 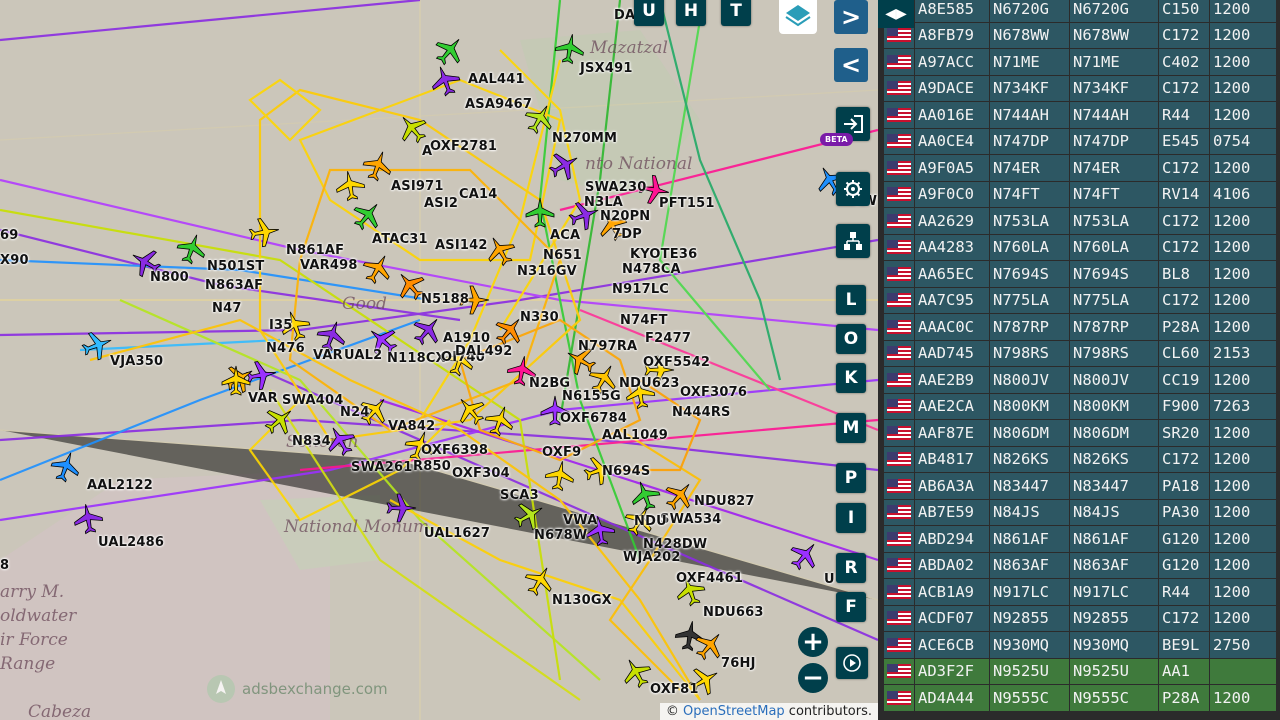 I want to click on i-button: I, so click(x=851, y=518).